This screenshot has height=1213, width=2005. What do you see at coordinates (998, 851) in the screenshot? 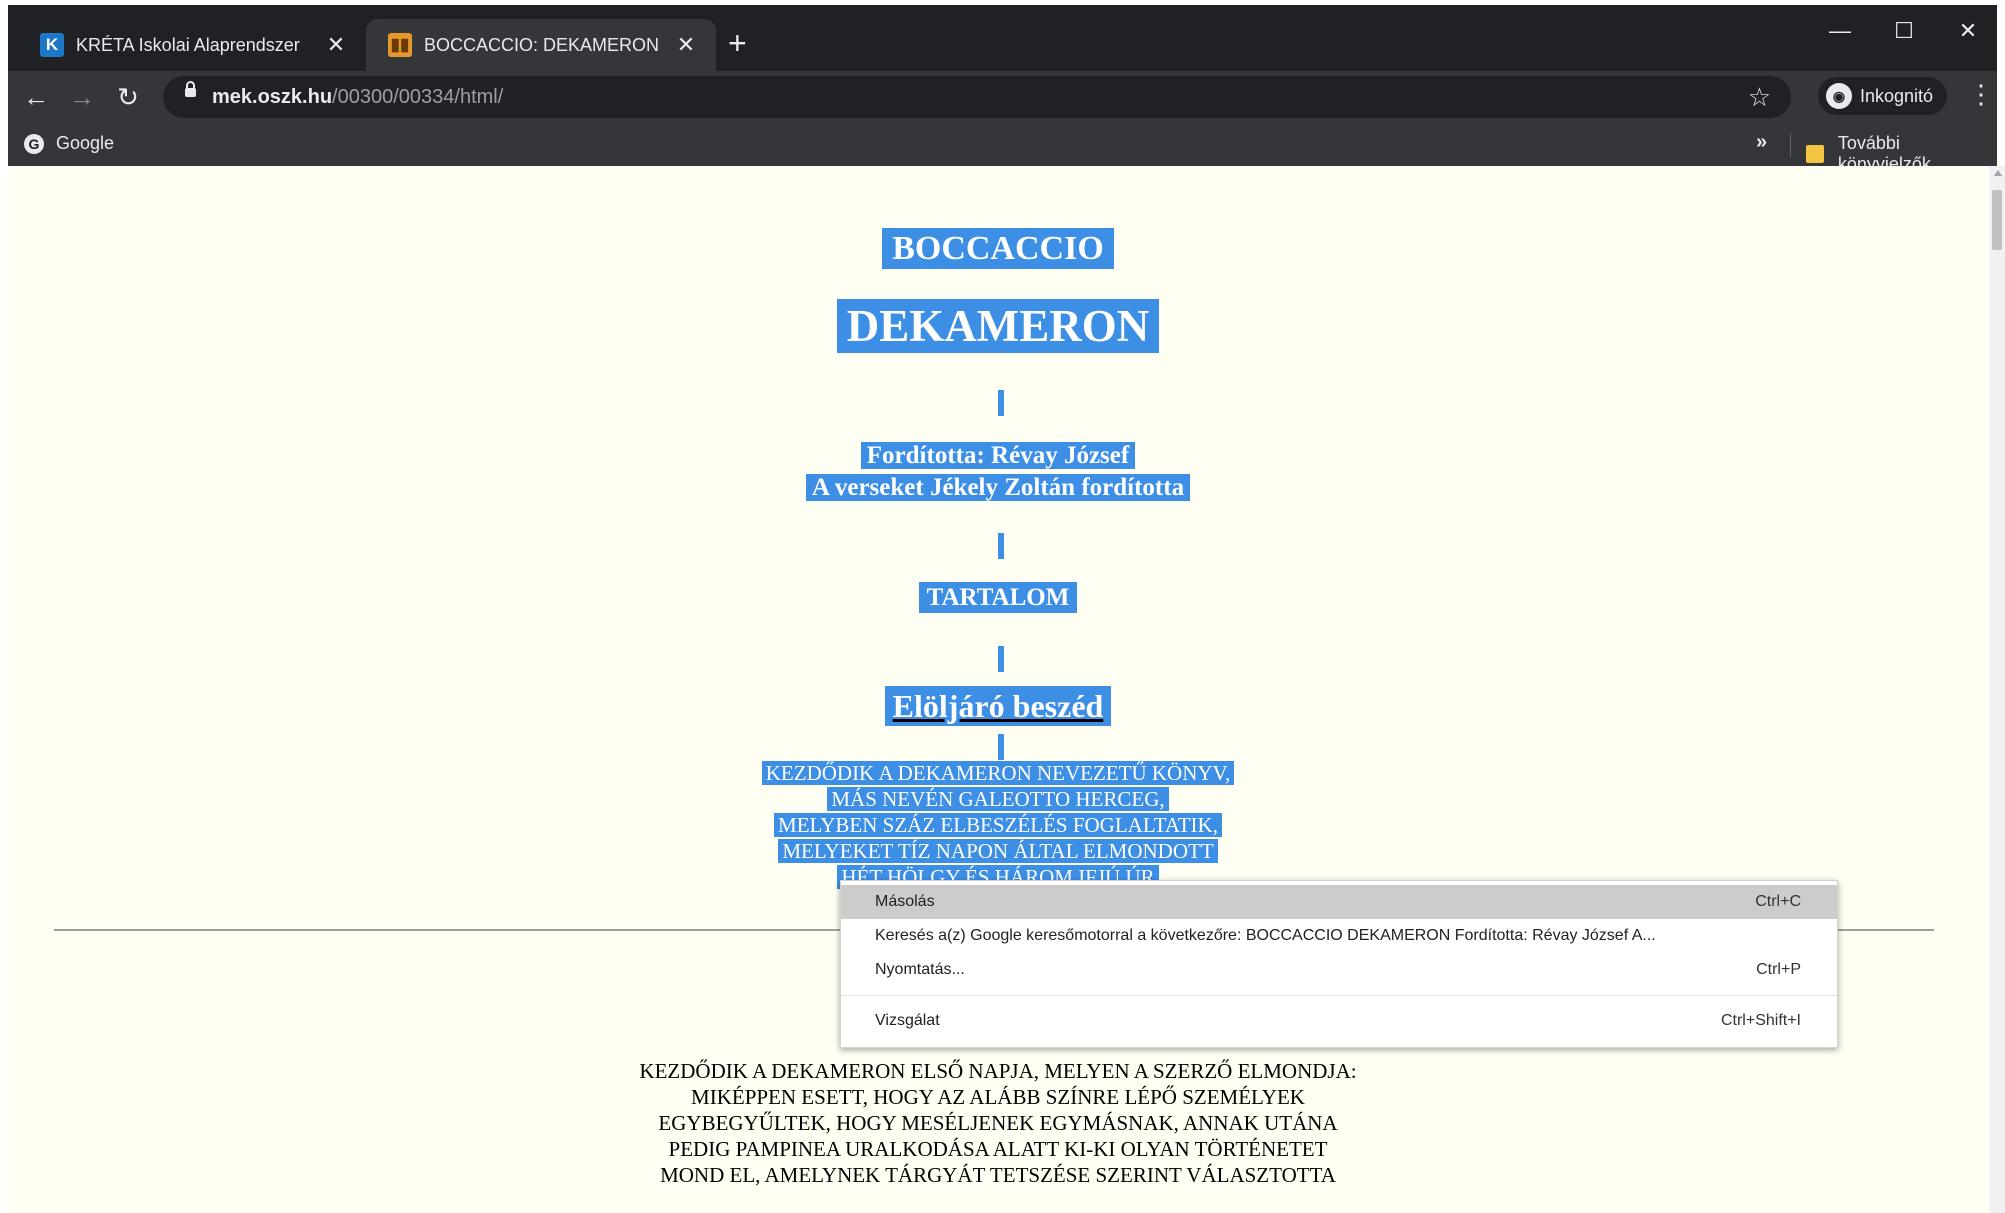
I see `intro-line: MELYEKET TÍZ NAPON ÁLTAL ELMONDOTT` at bounding box center [998, 851].